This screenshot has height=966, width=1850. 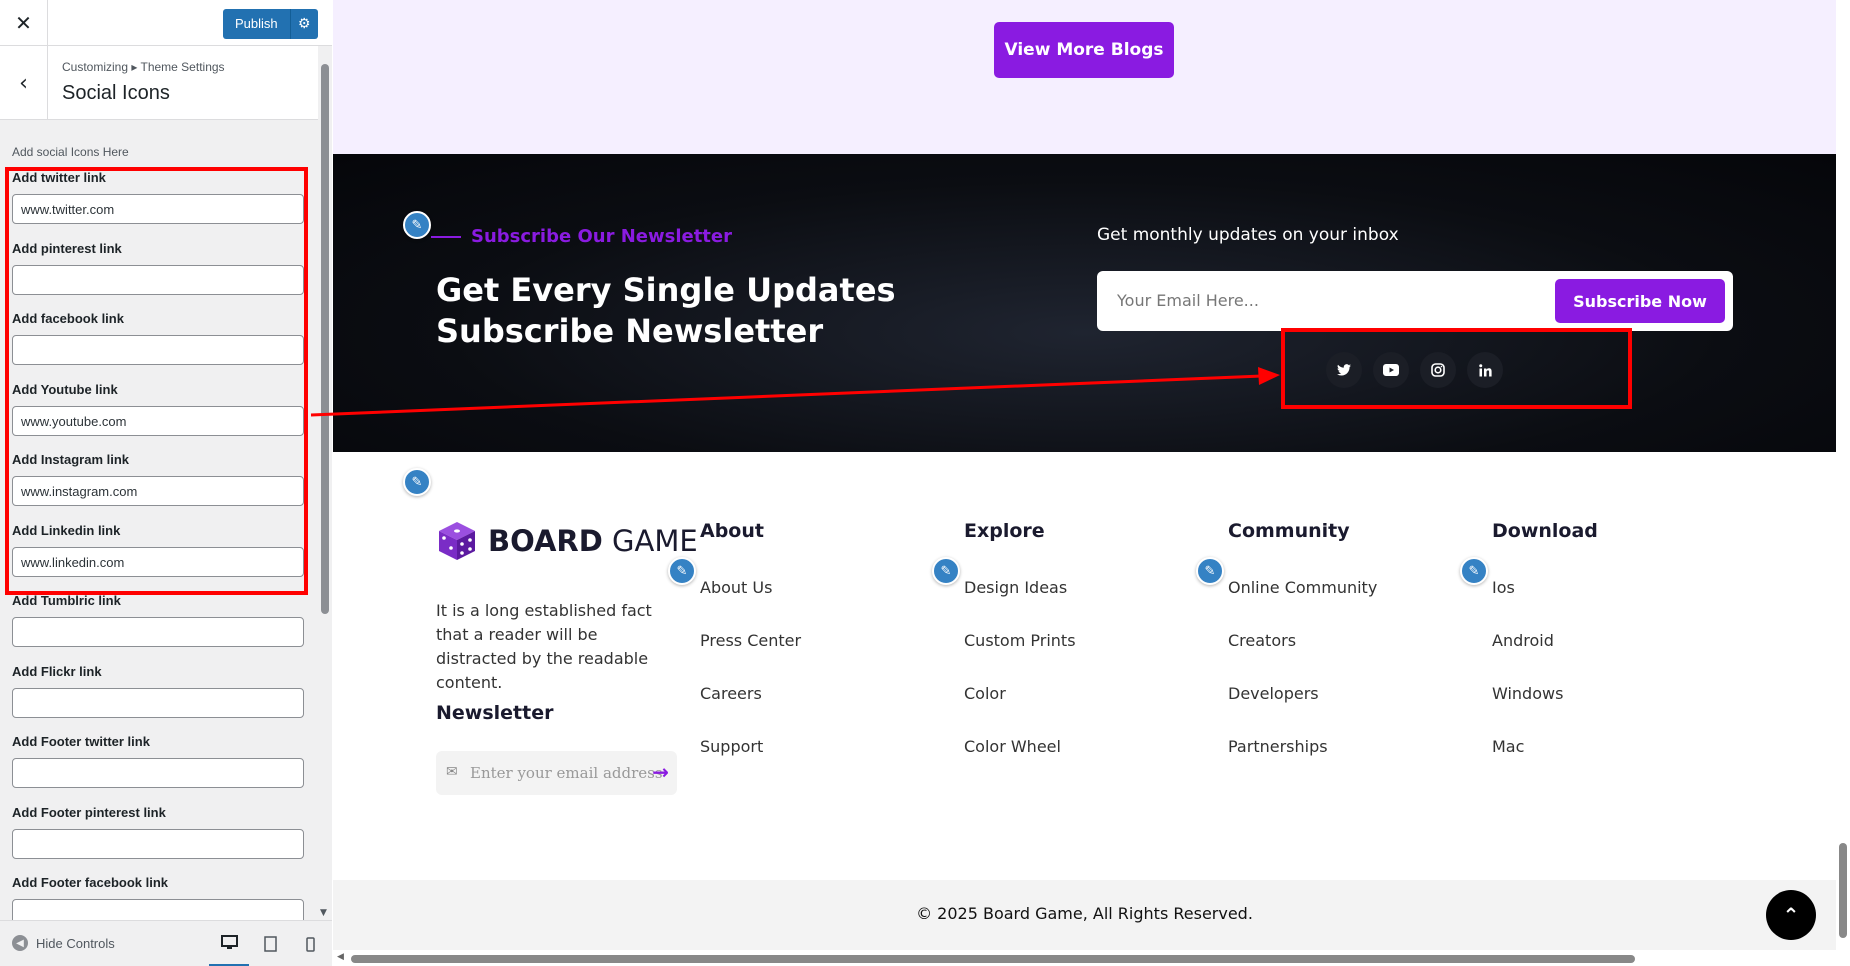 I want to click on footer-newsletter-form: ✉ Enter your email address →, so click(x=556, y=773).